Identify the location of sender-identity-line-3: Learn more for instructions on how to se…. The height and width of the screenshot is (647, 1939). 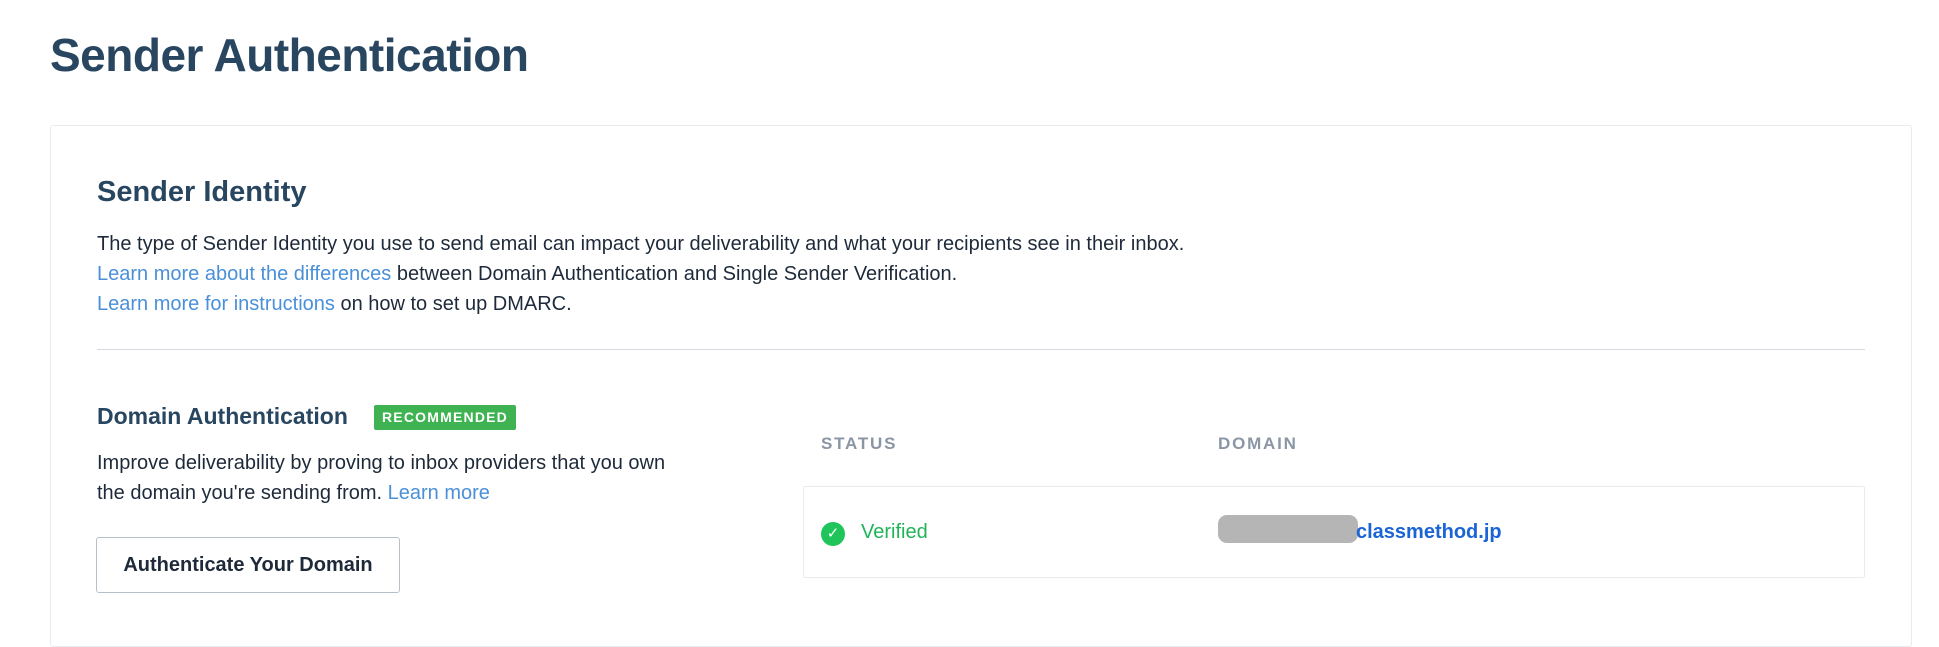
(640, 304).